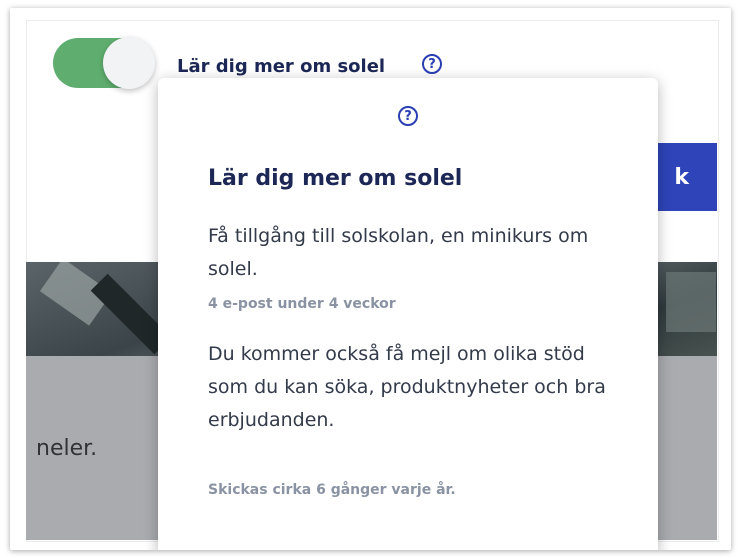 Image resolution: width=741 pixels, height=558 pixels. What do you see at coordinates (129, 63) in the screenshot?
I see `toggle-knob` at bounding box center [129, 63].